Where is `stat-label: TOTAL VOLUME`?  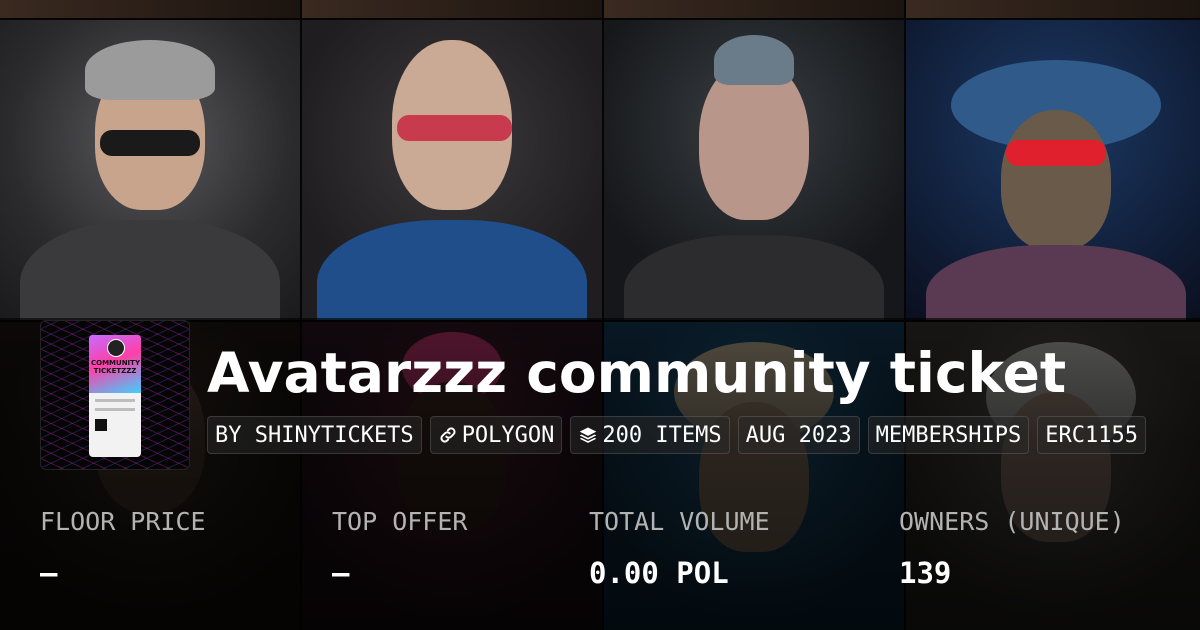
stat-label: TOTAL VOLUME is located at coordinates (679, 521).